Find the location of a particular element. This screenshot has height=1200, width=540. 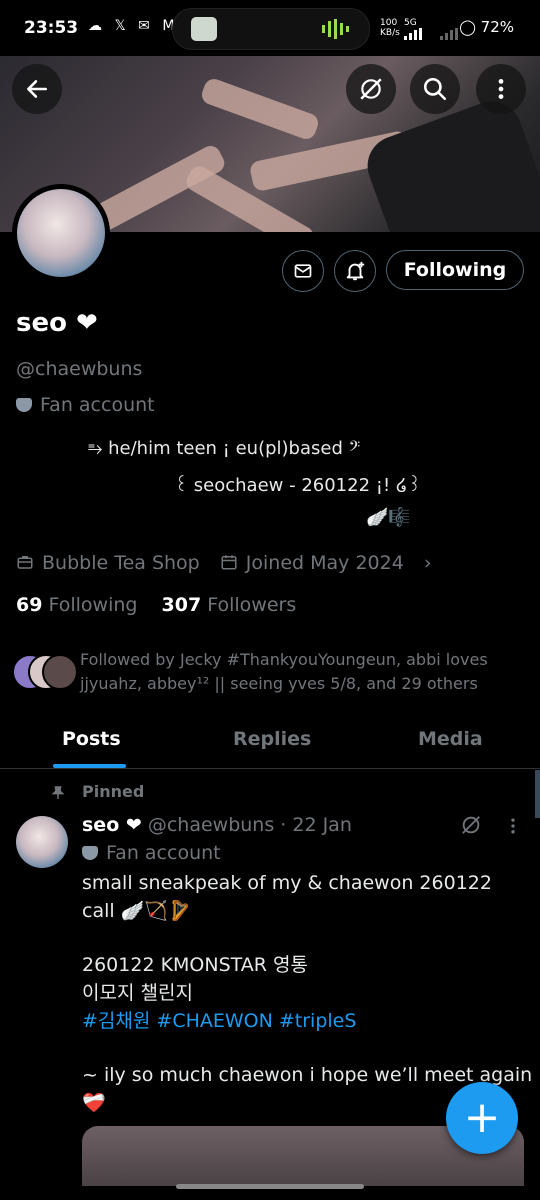

bio-line-2: ꒰ seochaew - 260122 ¡! ໒꒱ is located at coordinates (298, 485).